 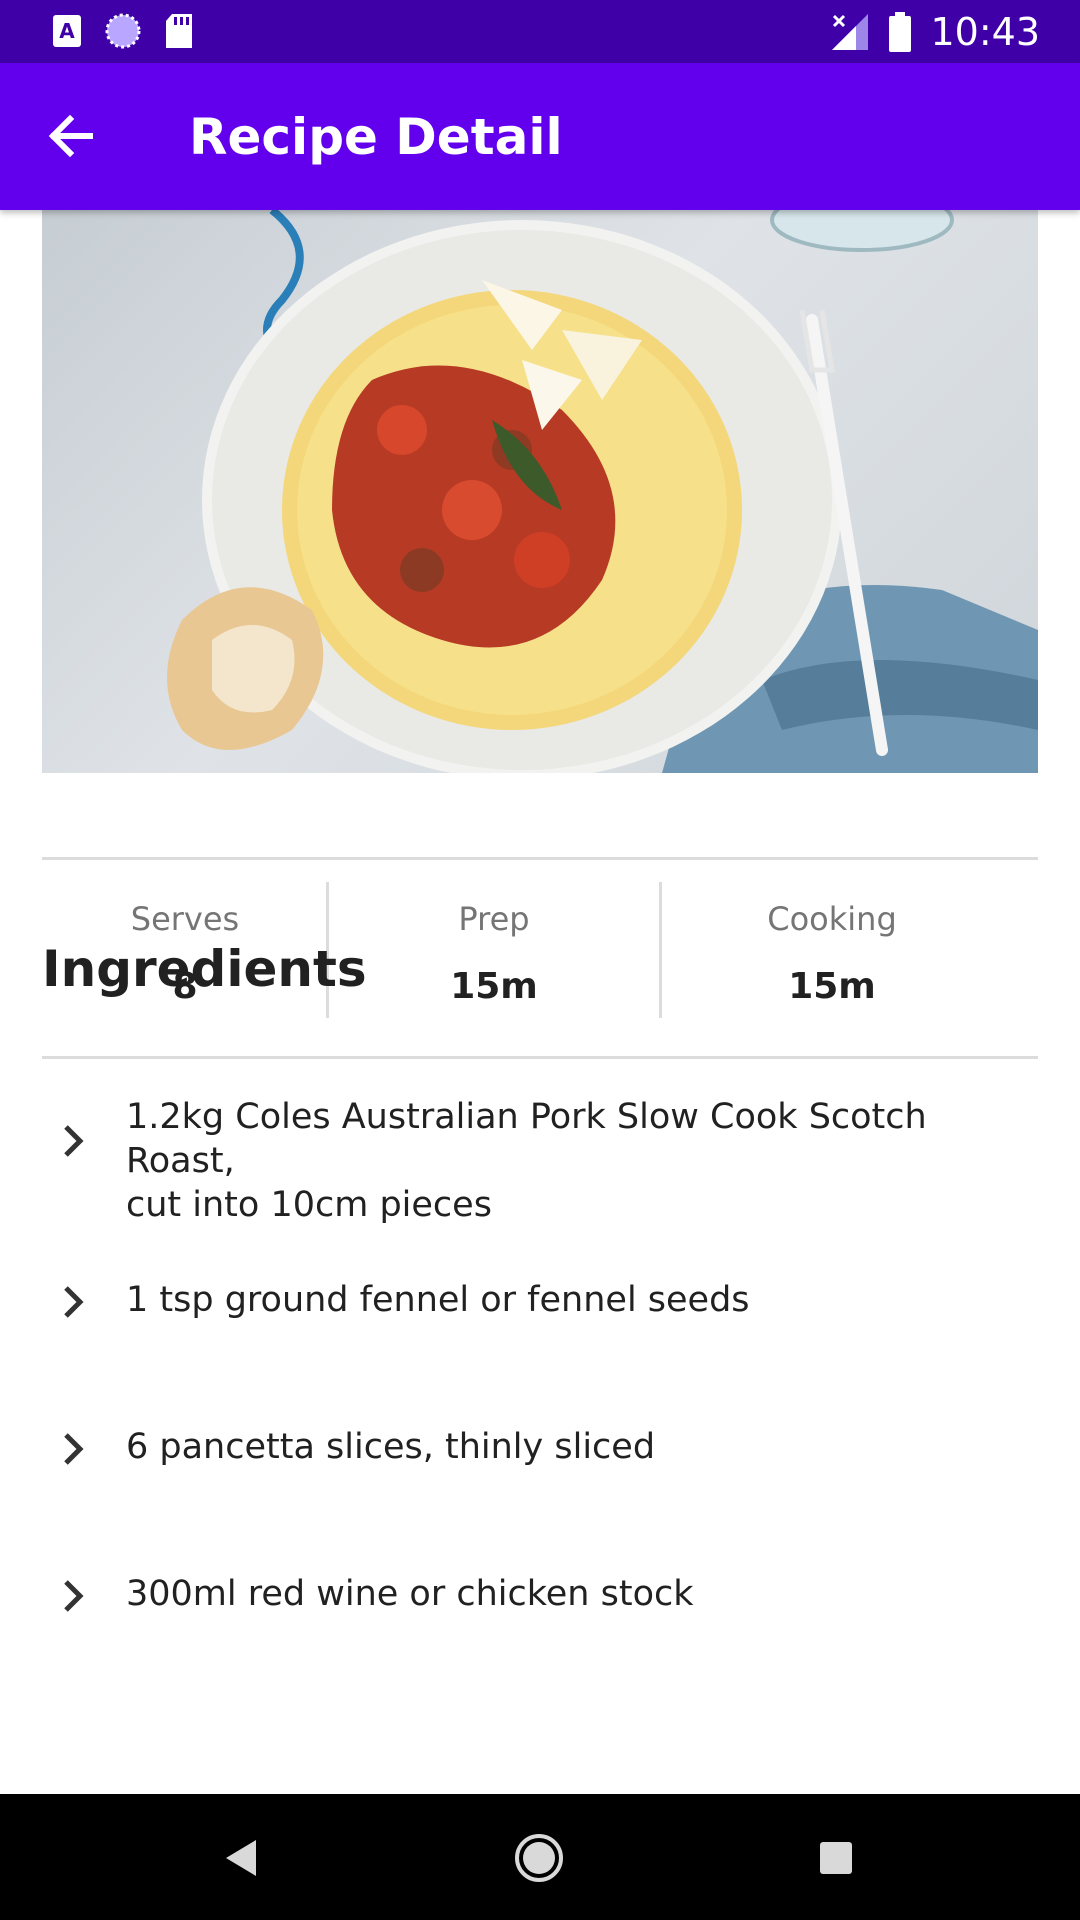 What do you see at coordinates (391, 1447) in the screenshot?
I see `ingredient-text: 6 pancetta slices, thinly sliced` at bounding box center [391, 1447].